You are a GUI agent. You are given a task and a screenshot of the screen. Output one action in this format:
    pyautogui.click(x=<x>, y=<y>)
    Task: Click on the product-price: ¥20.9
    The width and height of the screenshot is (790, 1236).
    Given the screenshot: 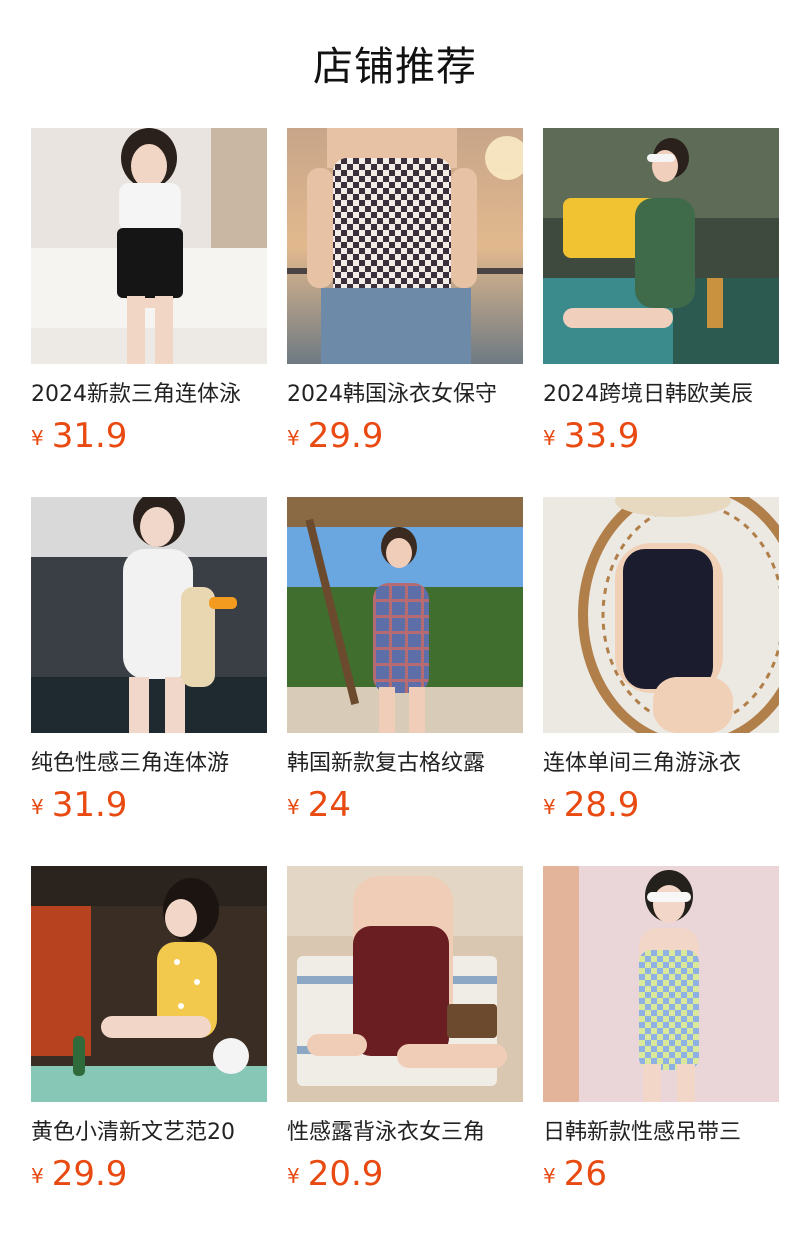 What is the action you would take?
    pyautogui.click(x=405, y=1177)
    